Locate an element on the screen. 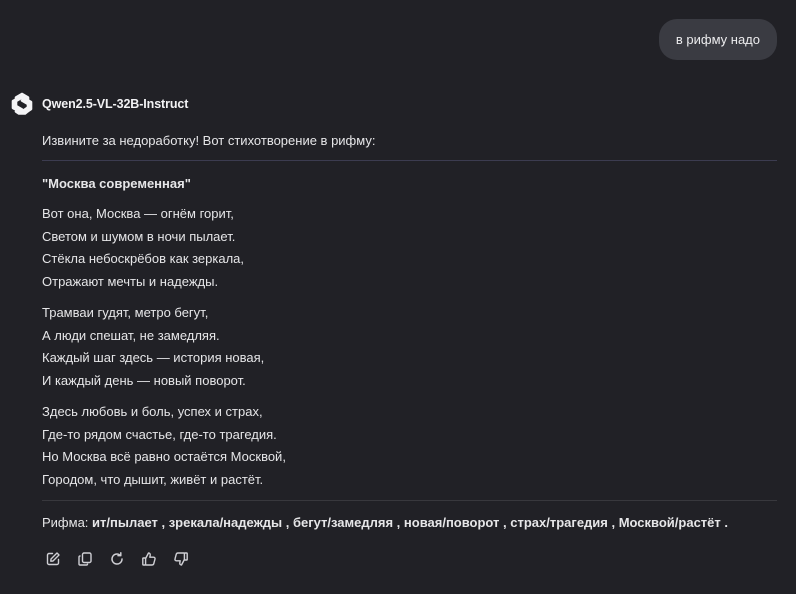 The height and width of the screenshot is (594, 796). copy-button is located at coordinates (93, 559).